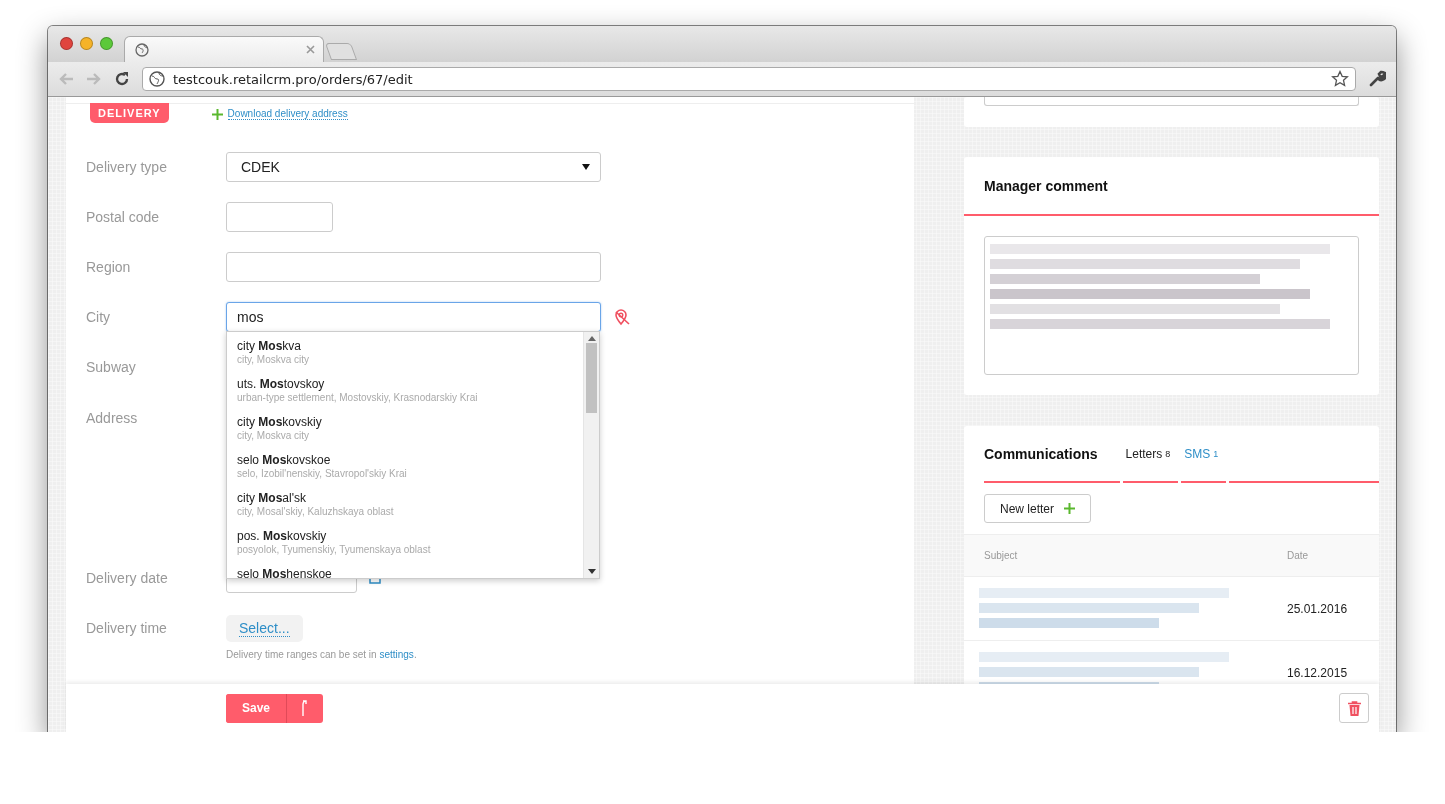  I want to click on panel-title: Communications, so click(1052, 454).